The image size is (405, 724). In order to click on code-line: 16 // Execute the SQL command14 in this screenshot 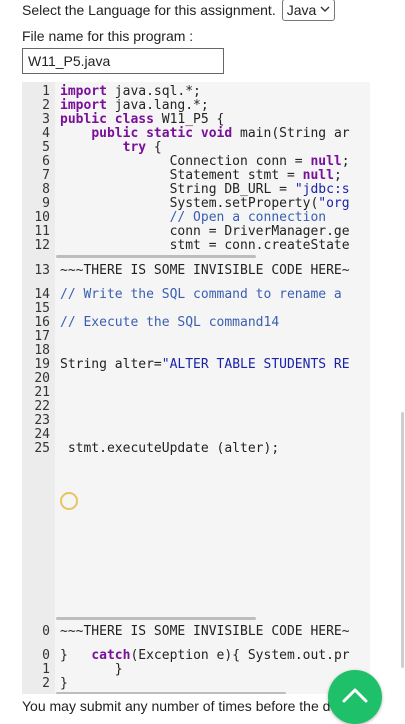, I will do `click(196, 323)`.